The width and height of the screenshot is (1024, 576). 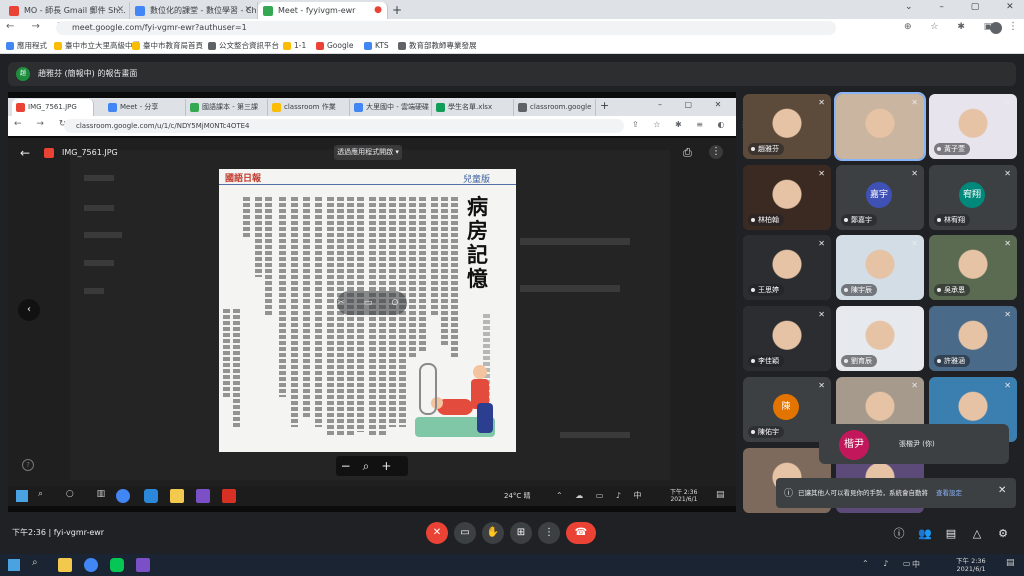 I want to click on info-button: ⓘ, so click(x=899, y=534).